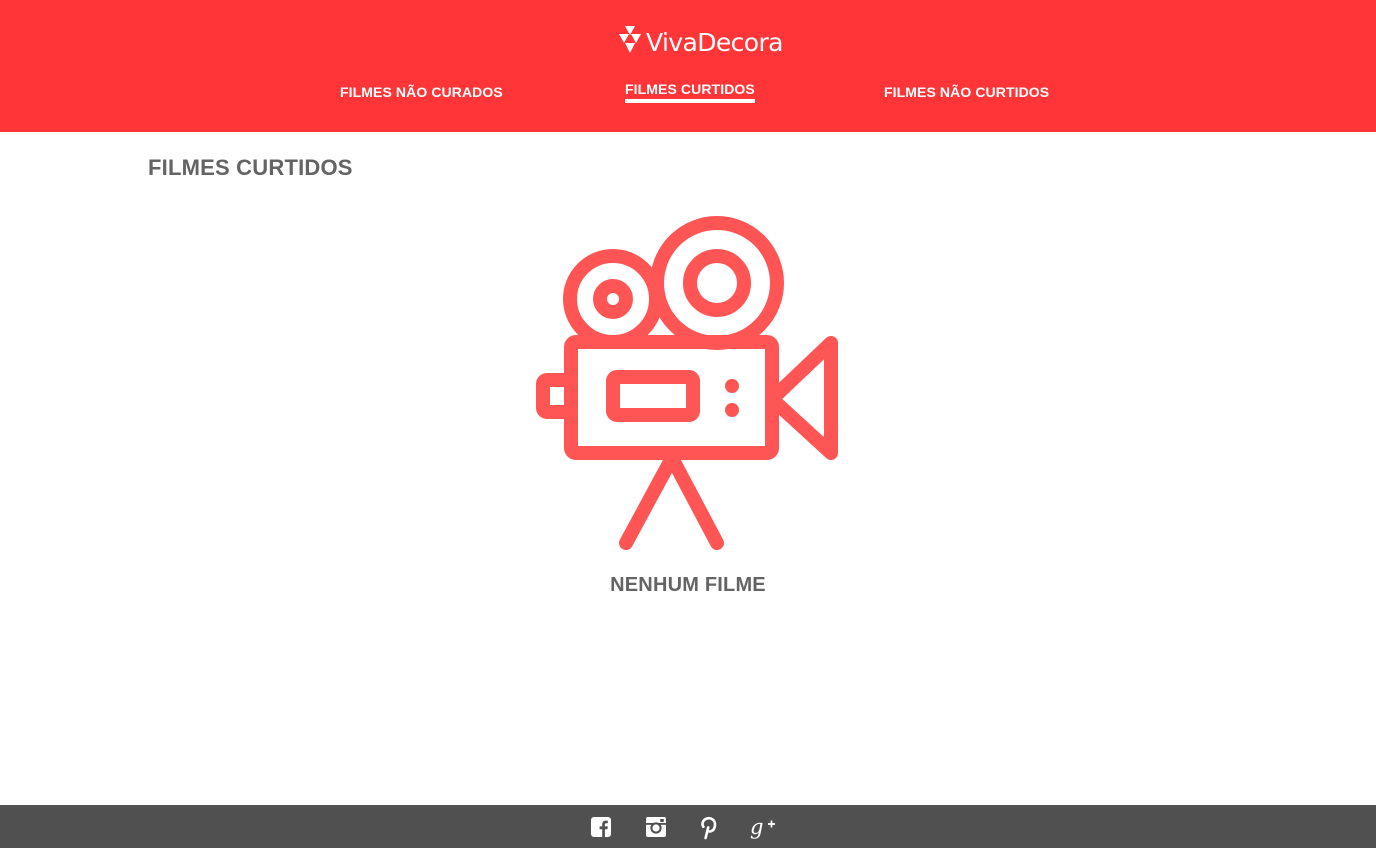 The height and width of the screenshot is (848, 1376). I want to click on instagram-icon, so click(656, 827).